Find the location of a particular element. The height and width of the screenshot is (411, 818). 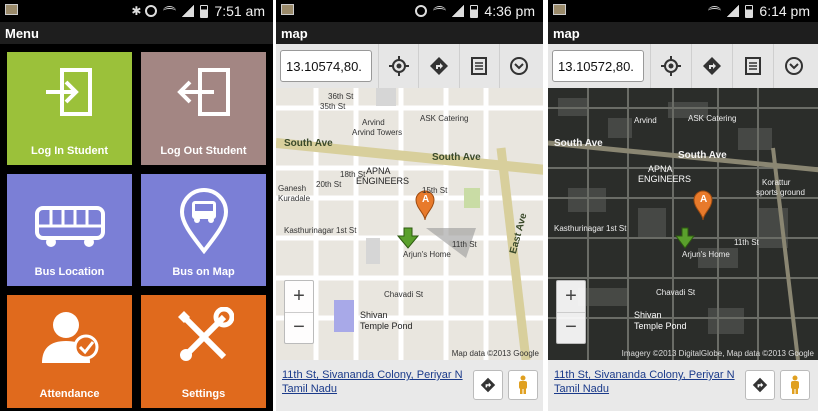

status-bar: 6:14 pm is located at coordinates (683, 11).